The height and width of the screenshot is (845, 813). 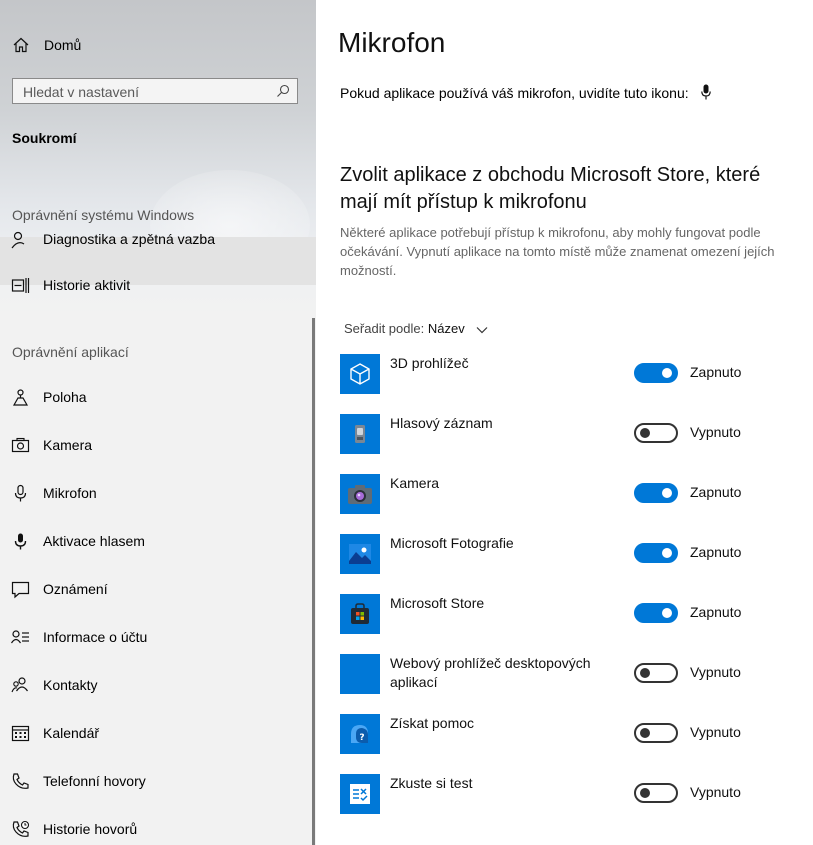 What do you see at coordinates (20, 397) in the screenshot?
I see `location-icon` at bounding box center [20, 397].